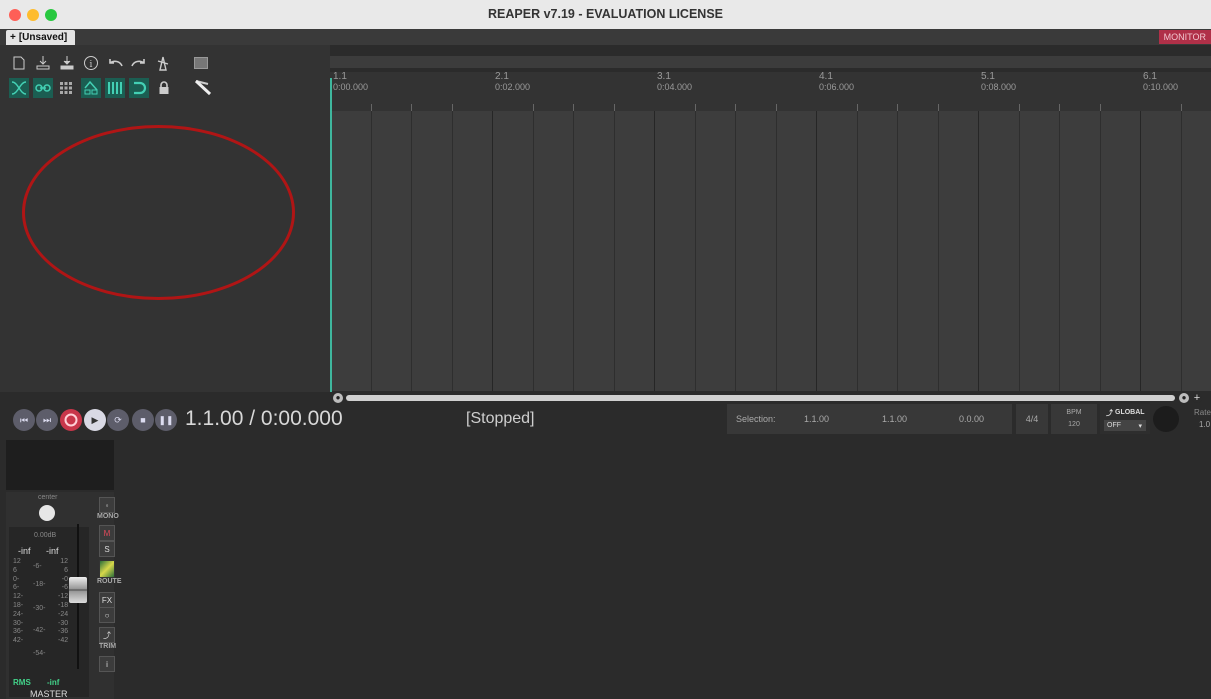 Image resolution: width=1211 pixels, height=699 pixels. I want to click on time-signature-box: 4/4, so click(1032, 419).